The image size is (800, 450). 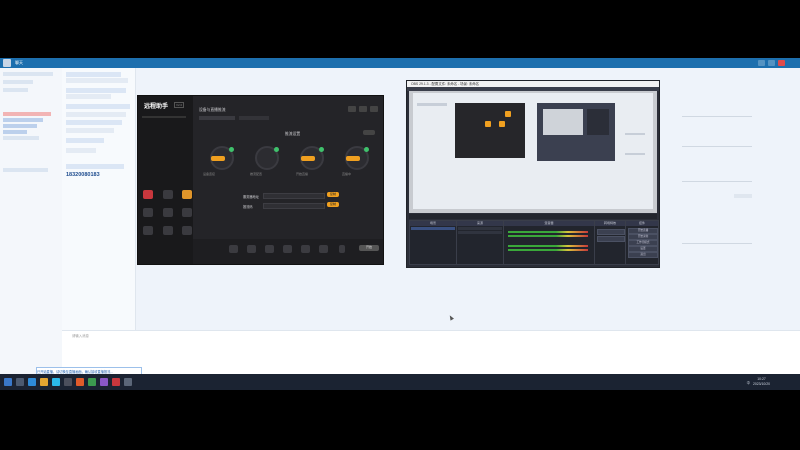 What do you see at coordinates (267, 158) in the screenshot?
I see `step-config-circle` at bounding box center [267, 158].